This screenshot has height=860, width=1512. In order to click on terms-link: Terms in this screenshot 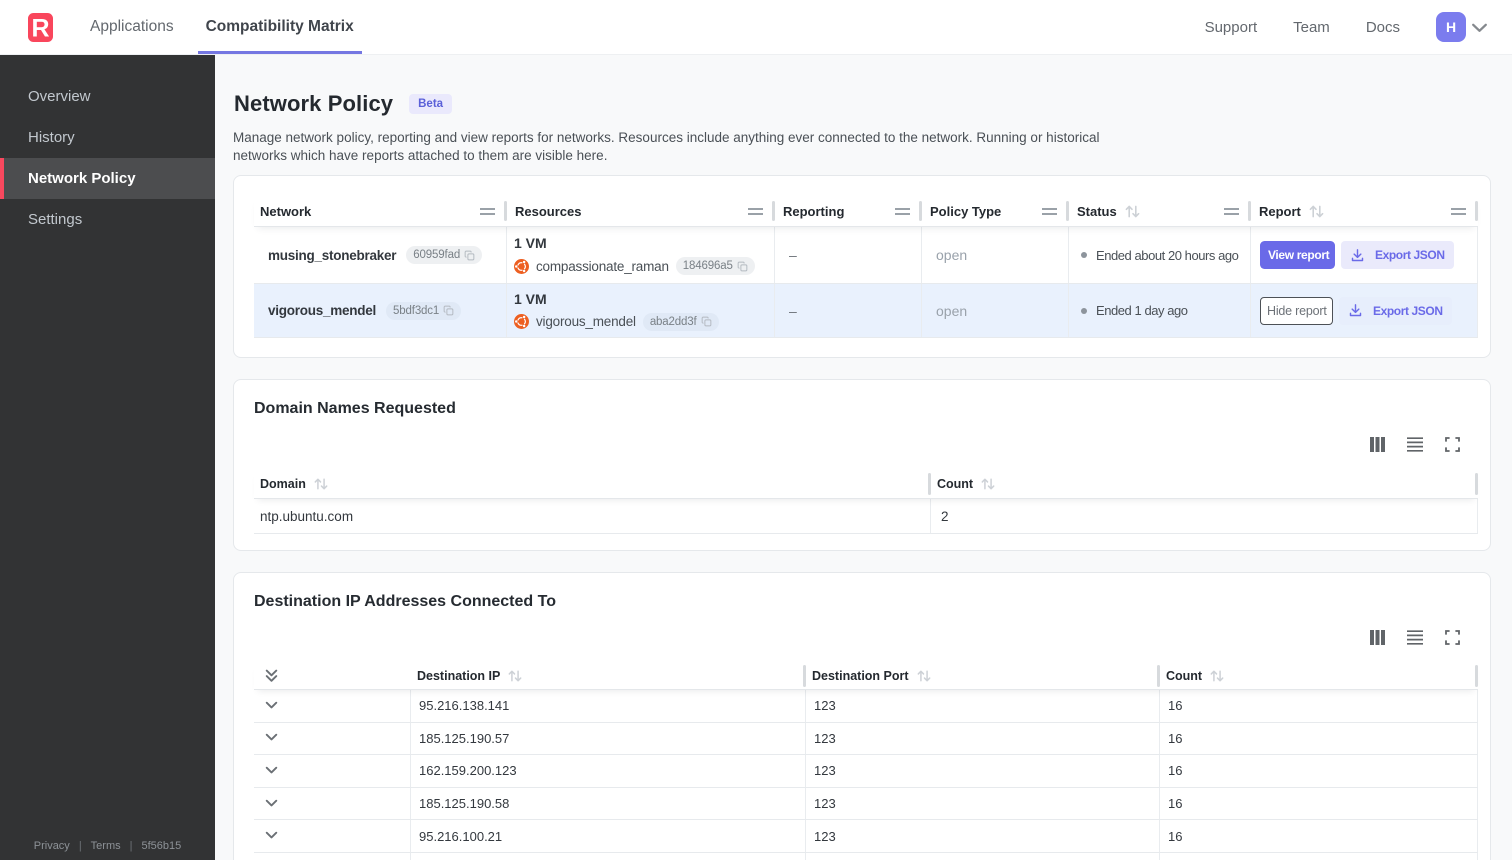, I will do `click(106, 846)`.